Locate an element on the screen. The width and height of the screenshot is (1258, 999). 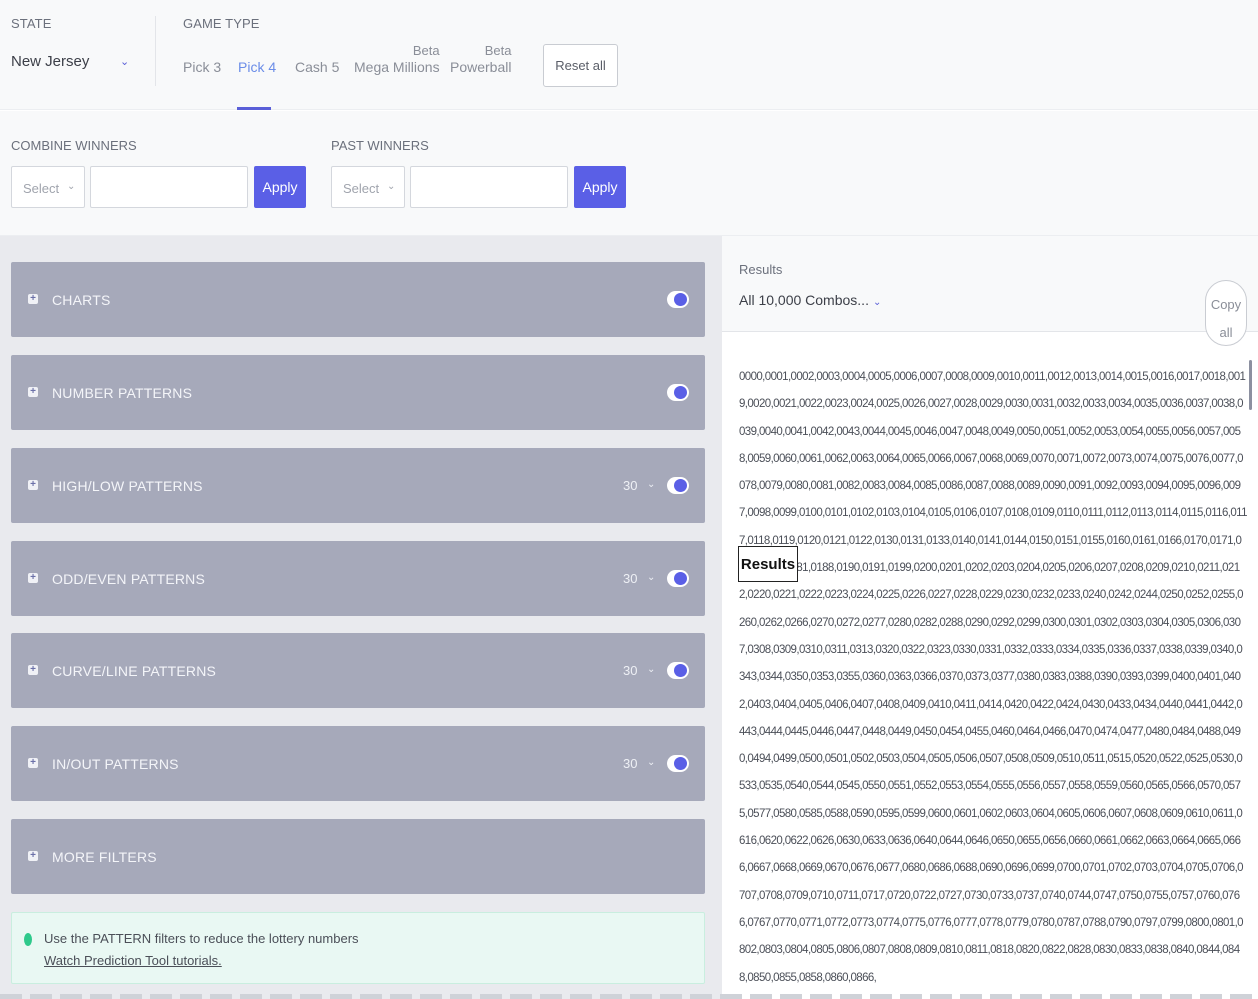
section-title: NUMBER PATTERNS is located at coordinates (122, 393).